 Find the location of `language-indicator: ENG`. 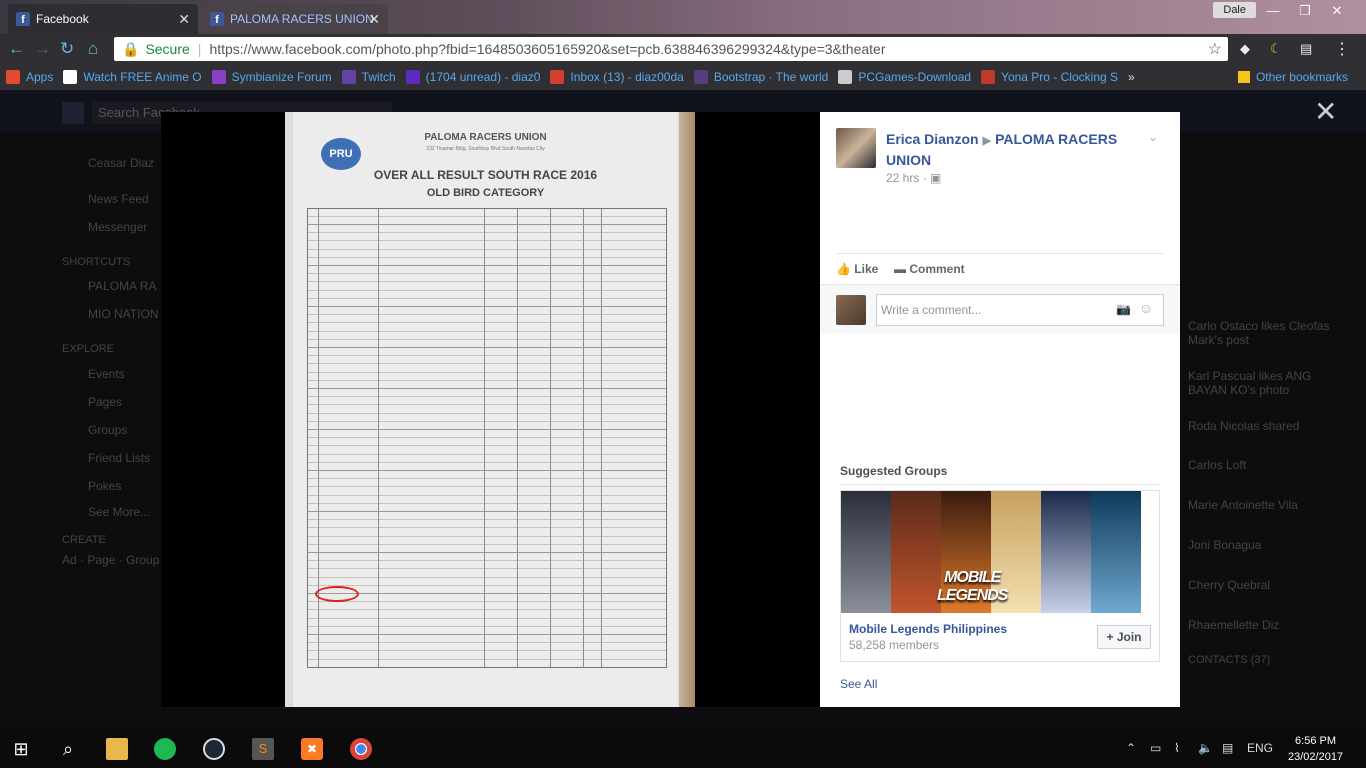

language-indicator: ENG is located at coordinates (1260, 748).